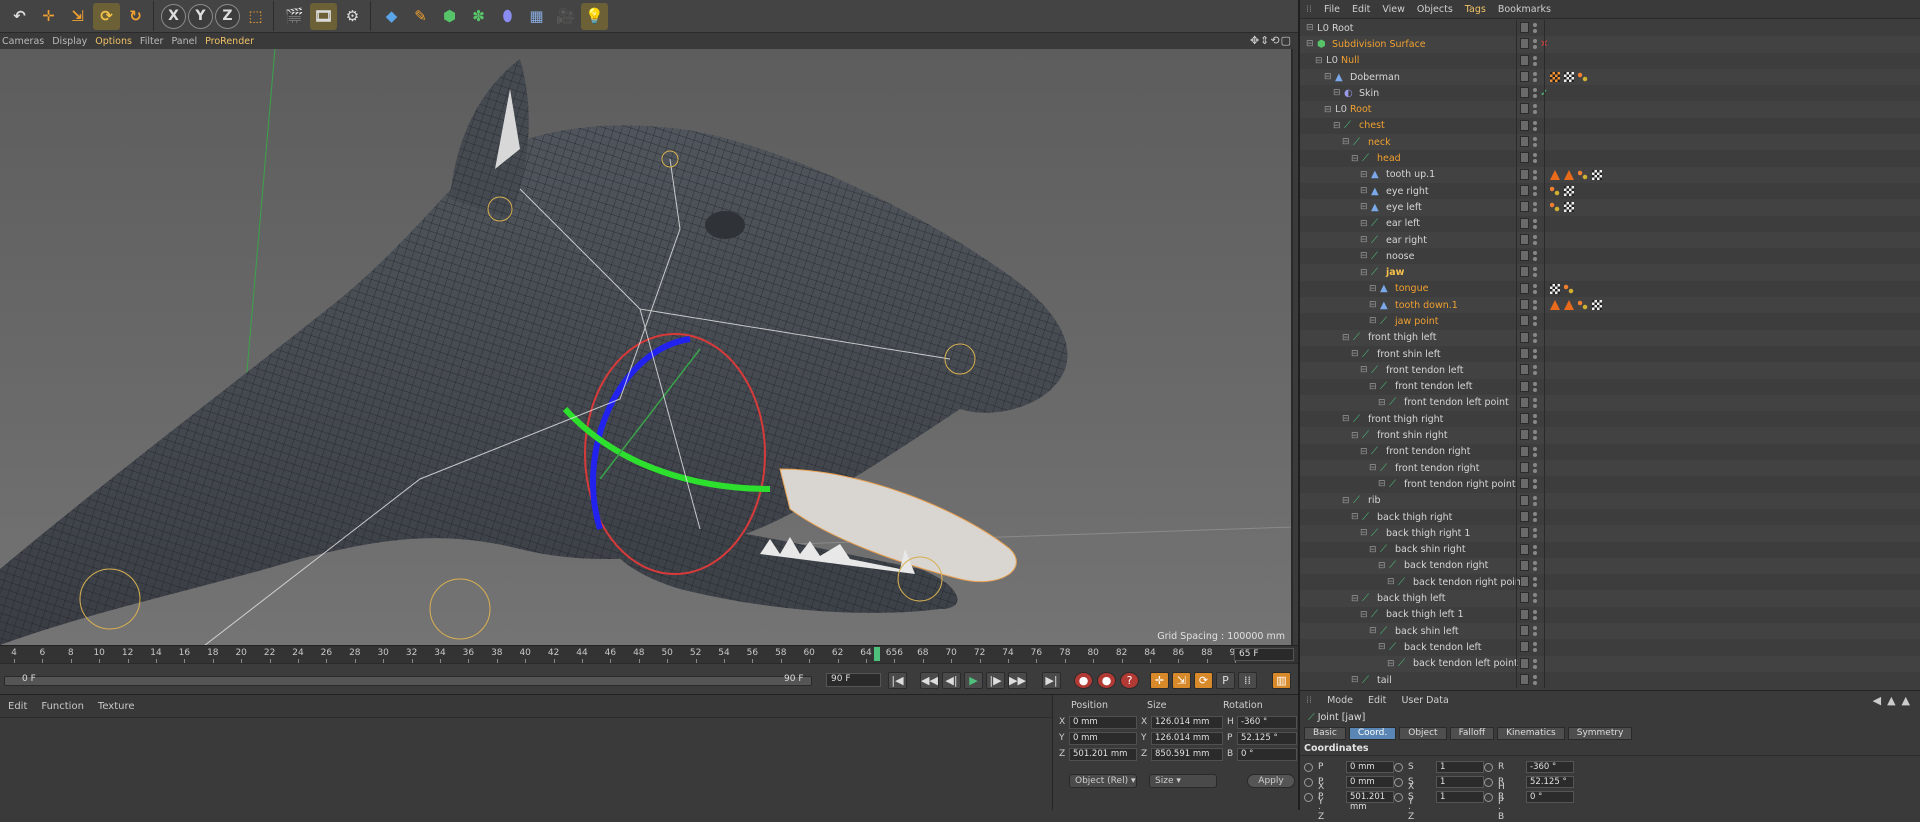 The image size is (1920, 822). Describe the element at coordinates (1610, 550) in the screenshot. I see `object-row: ⊟ ⟋ back shin right` at that location.